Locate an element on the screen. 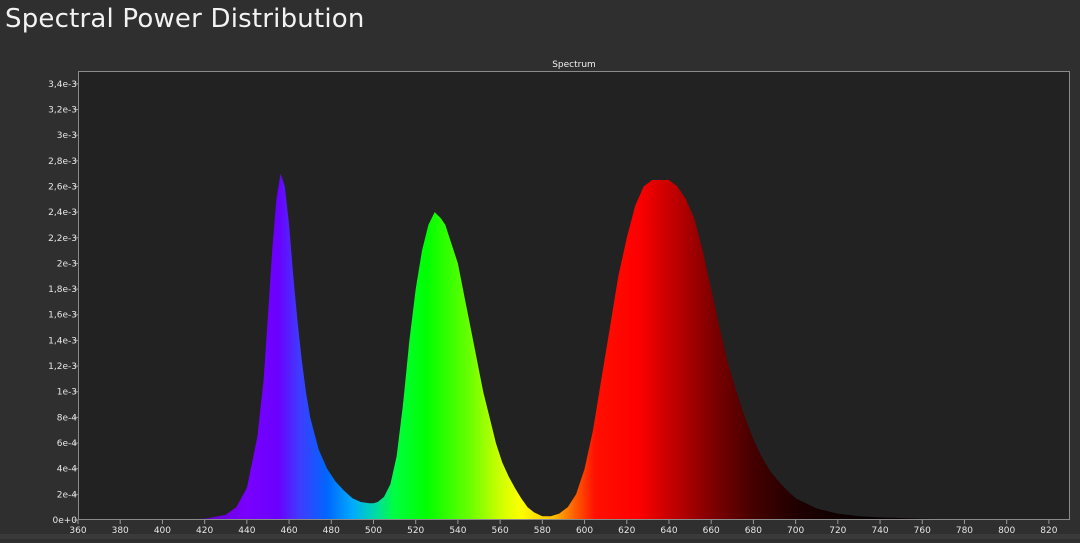 Image resolution: width=1080 pixels, height=543 pixels. y-tick-label: 2,2e-3 is located at coordinates (62, 239).